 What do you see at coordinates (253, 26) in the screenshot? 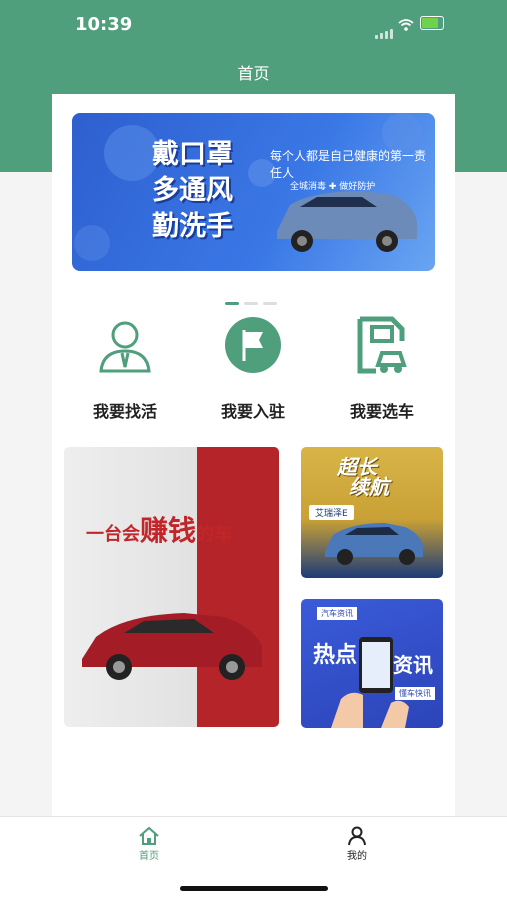
I see `status-bar: 10:39` at bounding box center [253, 26].